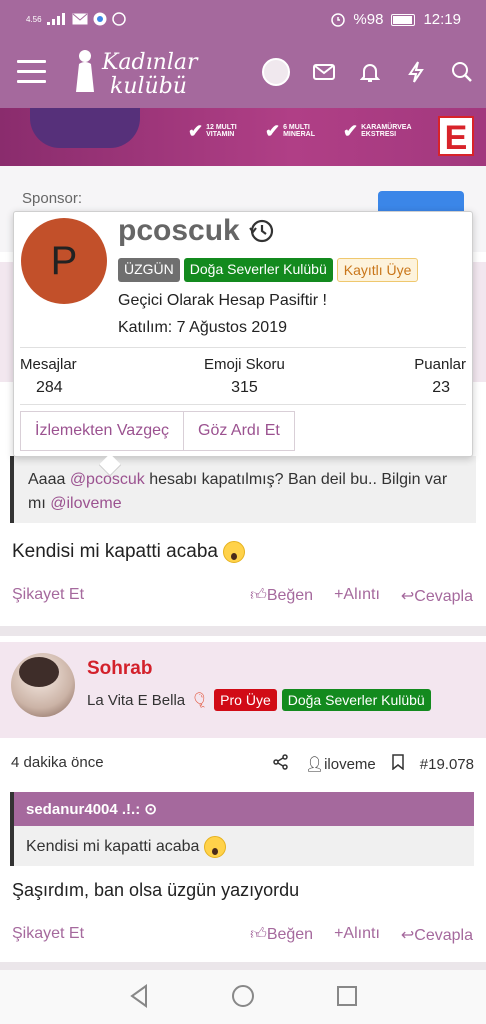 Image resolution: width=486 pixels, height=1024 pixels. What do you see at coordinates (48, 376) in the screenshot?
I see `stat-messages: Mesajlar 284` at bounding box center [48, 376].